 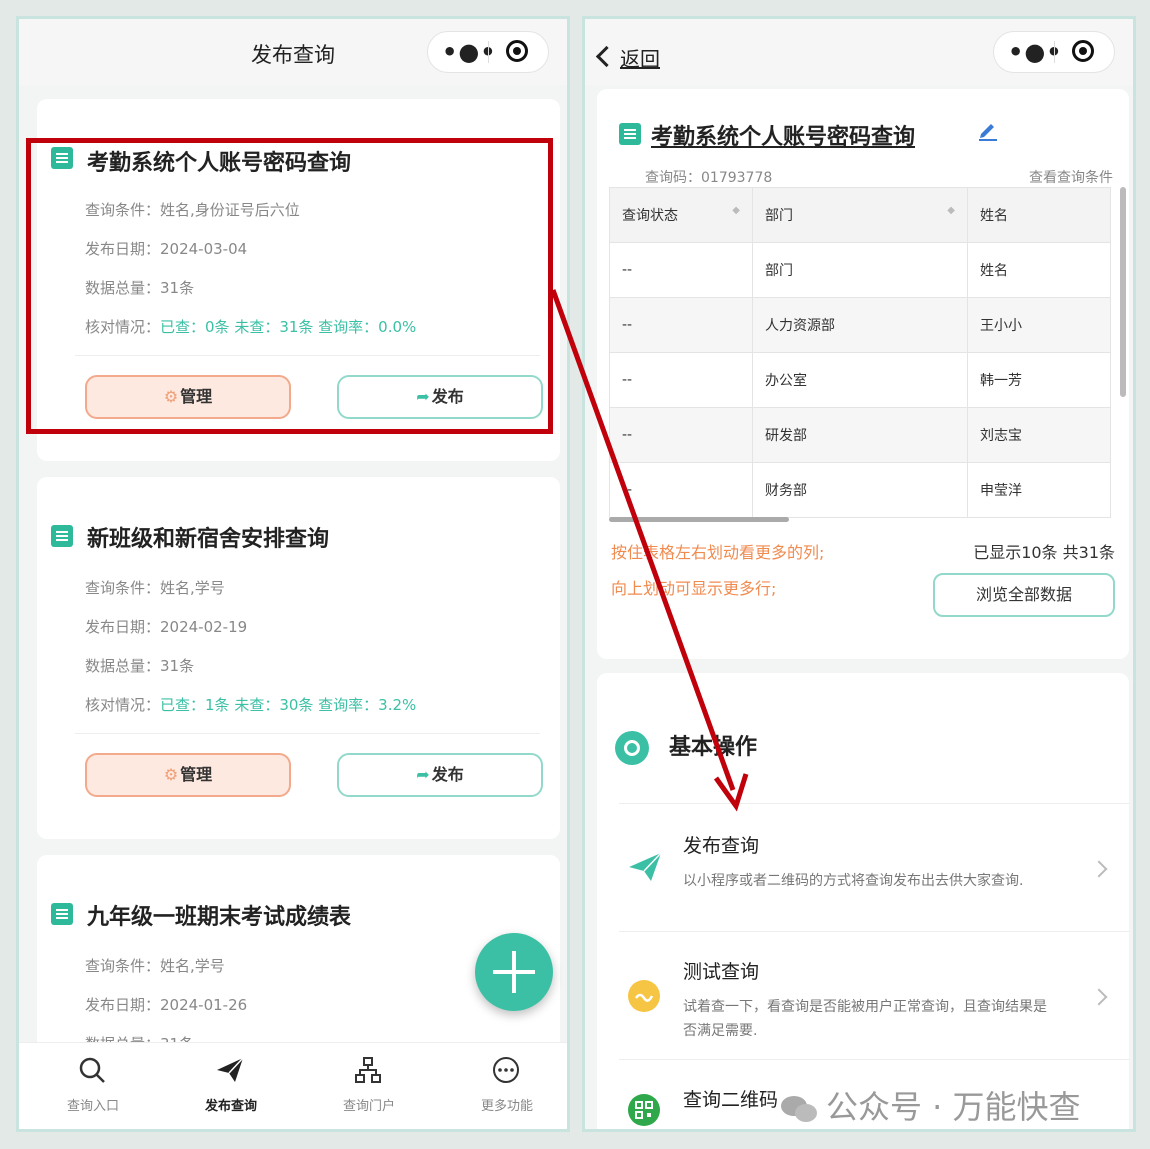 I want to click on annotation-arrow, so click(x=649, y=550).